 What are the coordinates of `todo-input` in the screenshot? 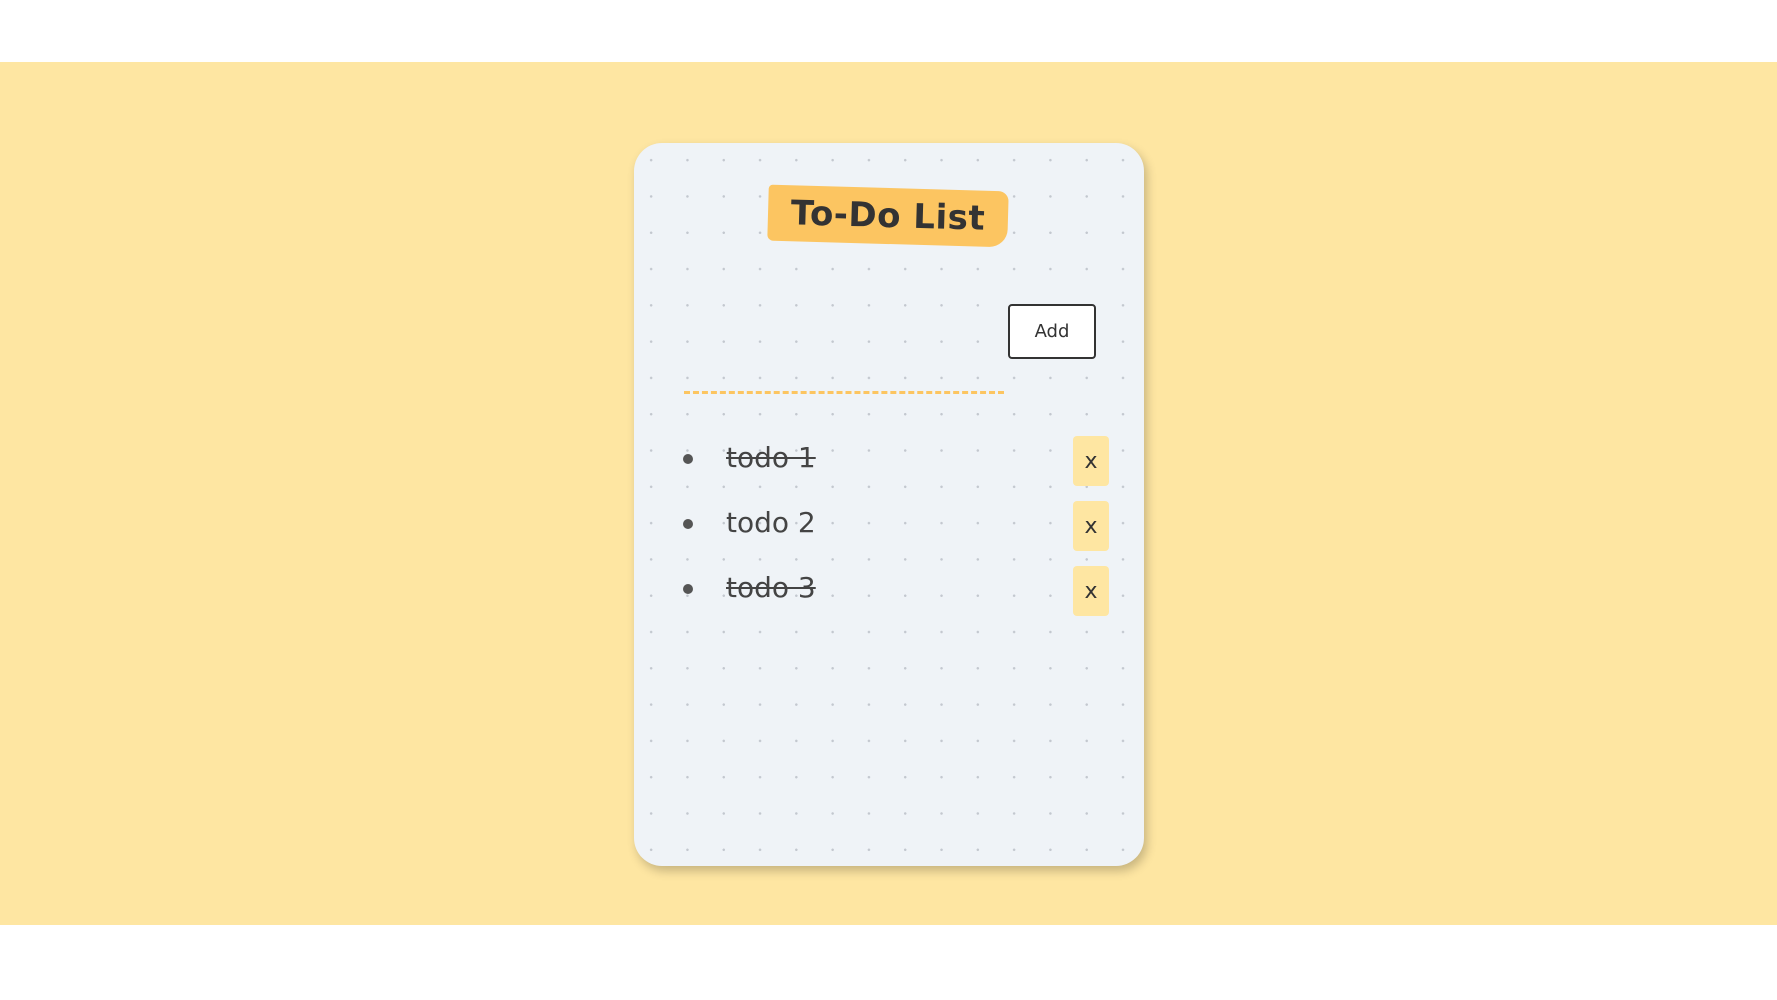 It's located at (844, 374).